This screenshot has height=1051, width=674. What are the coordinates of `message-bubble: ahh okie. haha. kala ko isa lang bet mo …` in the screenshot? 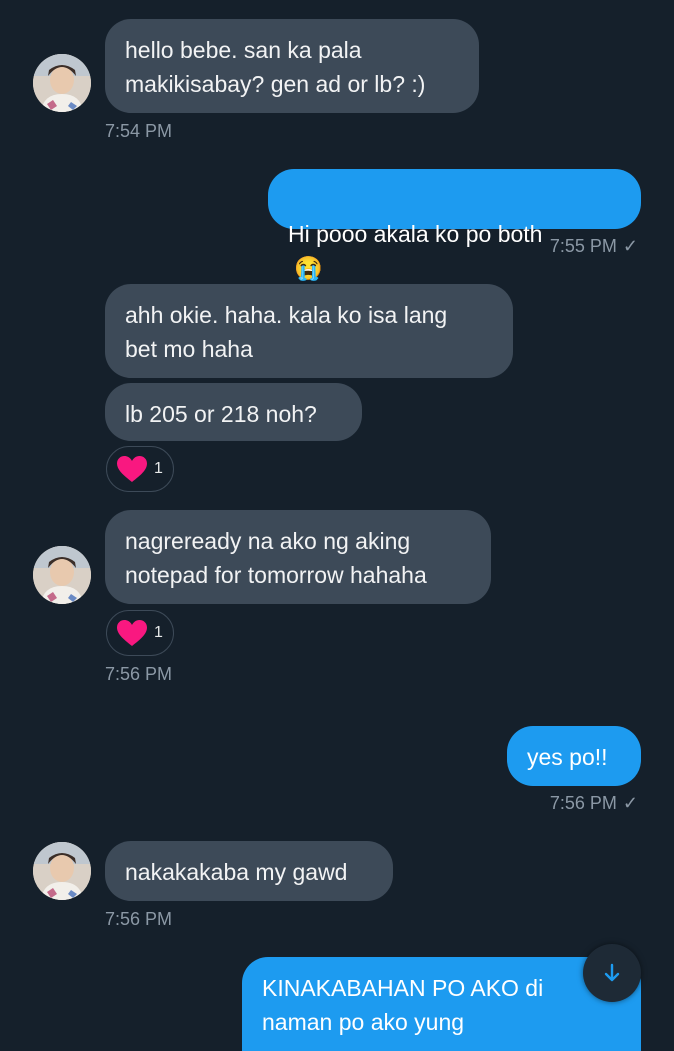 It's located at (309, 331).